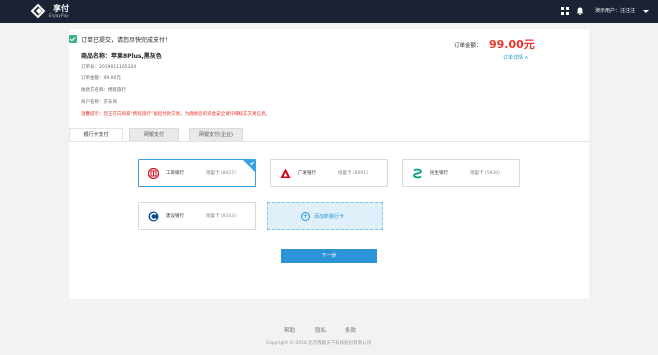 The width and height of the screenshot is (658, 355). I want to click on plus-icon: +, so click(305, 216).